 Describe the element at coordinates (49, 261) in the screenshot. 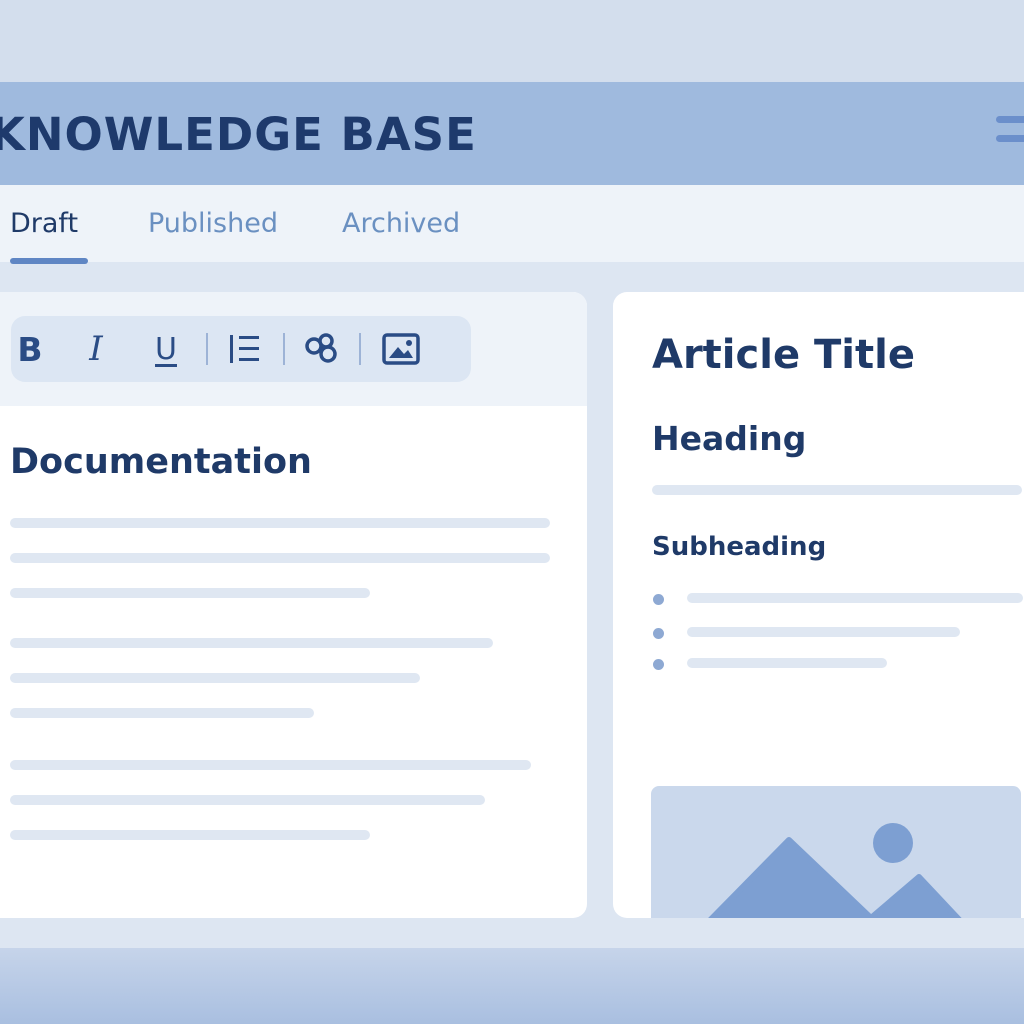

I see `active-tab-indicator` at that location.